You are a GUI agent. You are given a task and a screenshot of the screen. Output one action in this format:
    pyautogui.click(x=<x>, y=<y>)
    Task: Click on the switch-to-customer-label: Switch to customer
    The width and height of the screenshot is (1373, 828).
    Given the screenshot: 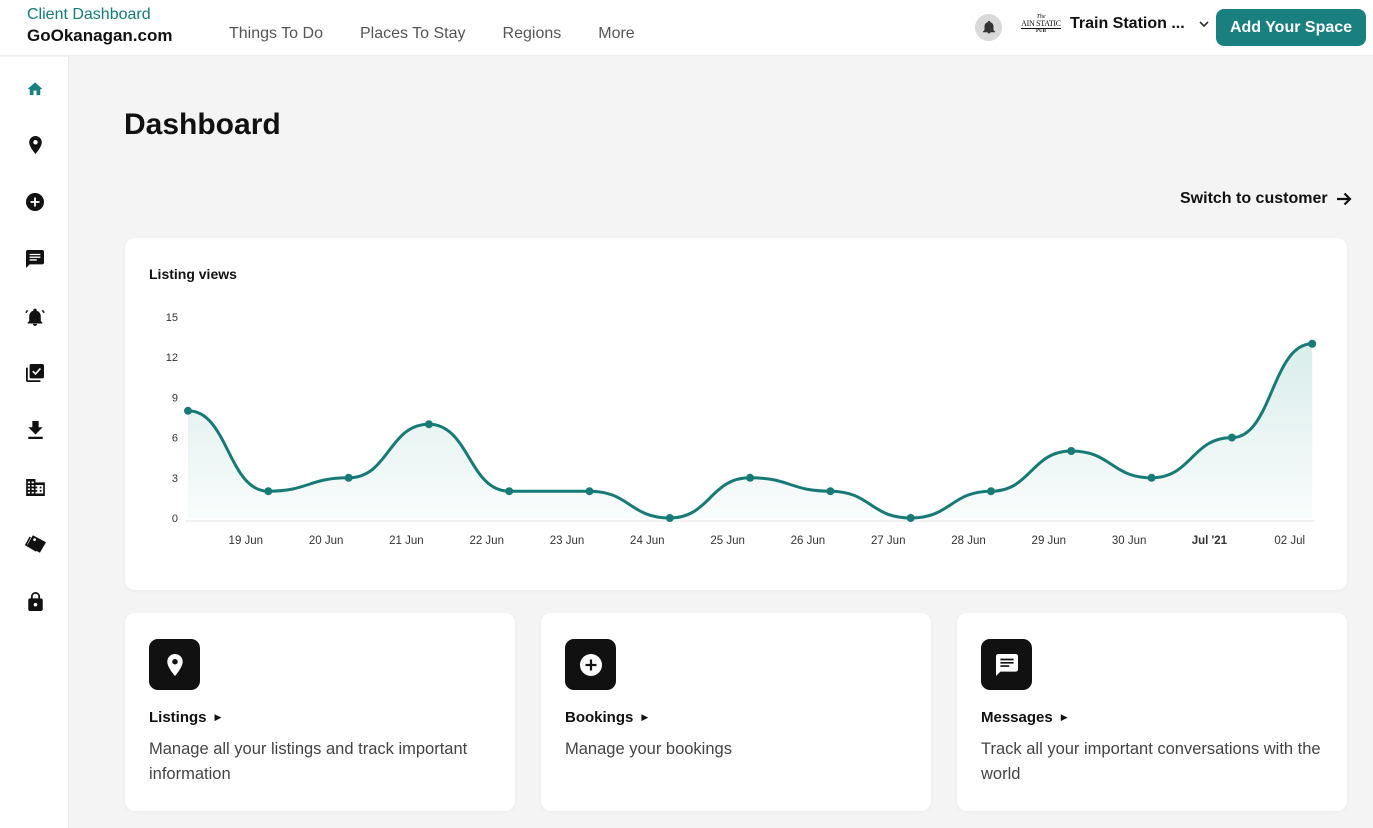 What is the action you would take?
    pyautogui.click(x=1254, y=198)
    